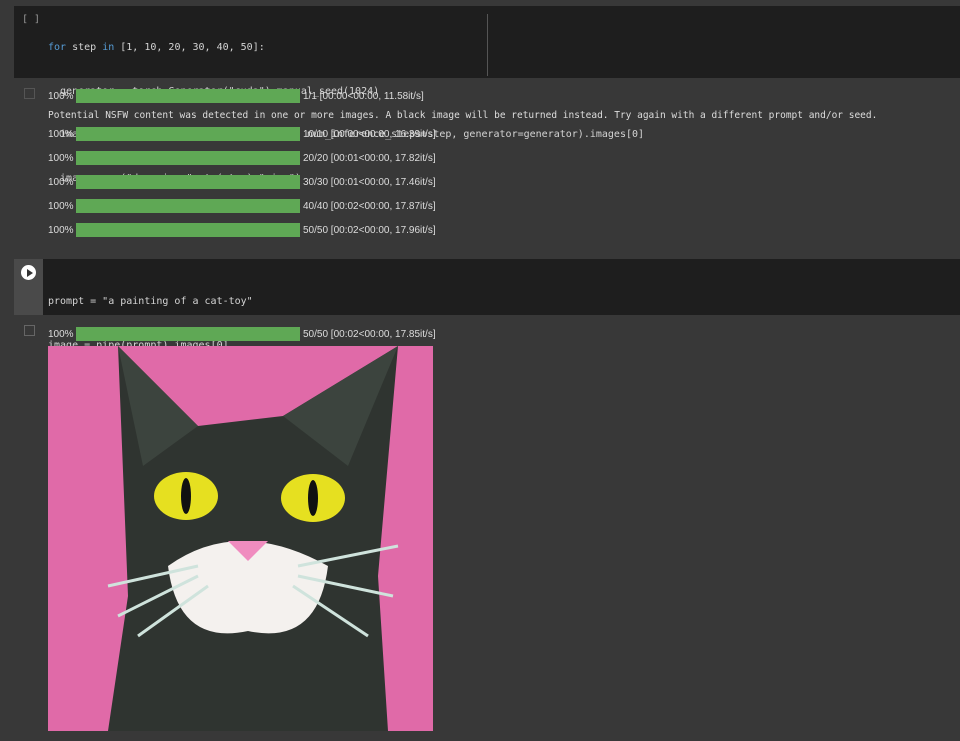  I want to click on progress-text: 30/30 [00:01<00:00, 17.46it/s], so click(369, 182).